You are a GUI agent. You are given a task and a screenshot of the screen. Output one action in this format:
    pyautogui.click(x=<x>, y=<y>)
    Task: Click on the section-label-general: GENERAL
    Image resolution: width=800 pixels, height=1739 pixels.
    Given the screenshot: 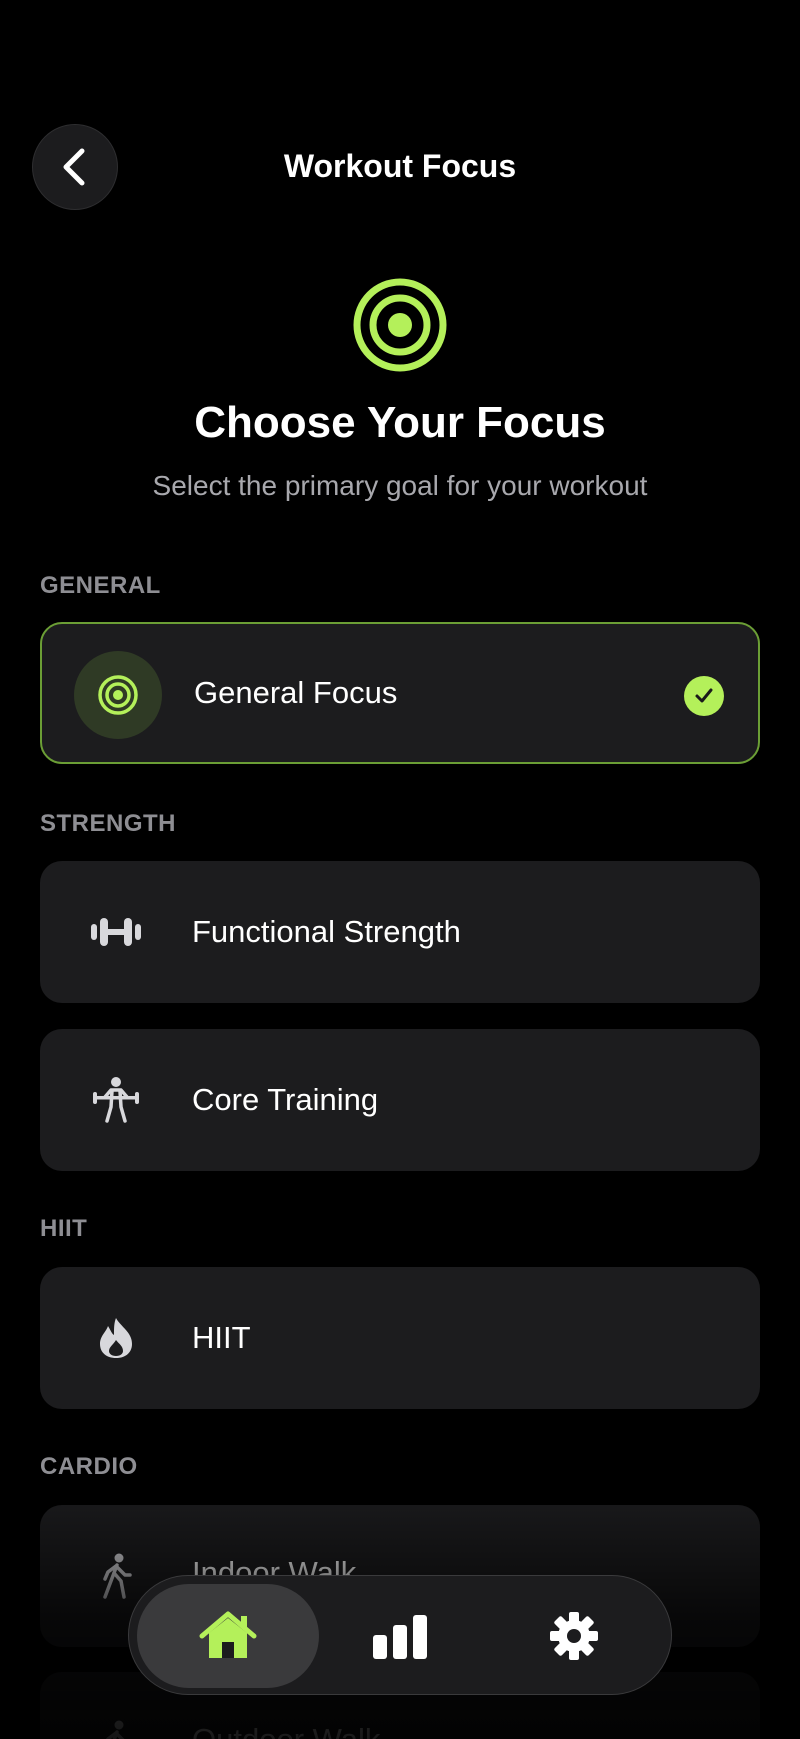 What is the action you would take?
    pyautogui.click(x=100, y=585)
    